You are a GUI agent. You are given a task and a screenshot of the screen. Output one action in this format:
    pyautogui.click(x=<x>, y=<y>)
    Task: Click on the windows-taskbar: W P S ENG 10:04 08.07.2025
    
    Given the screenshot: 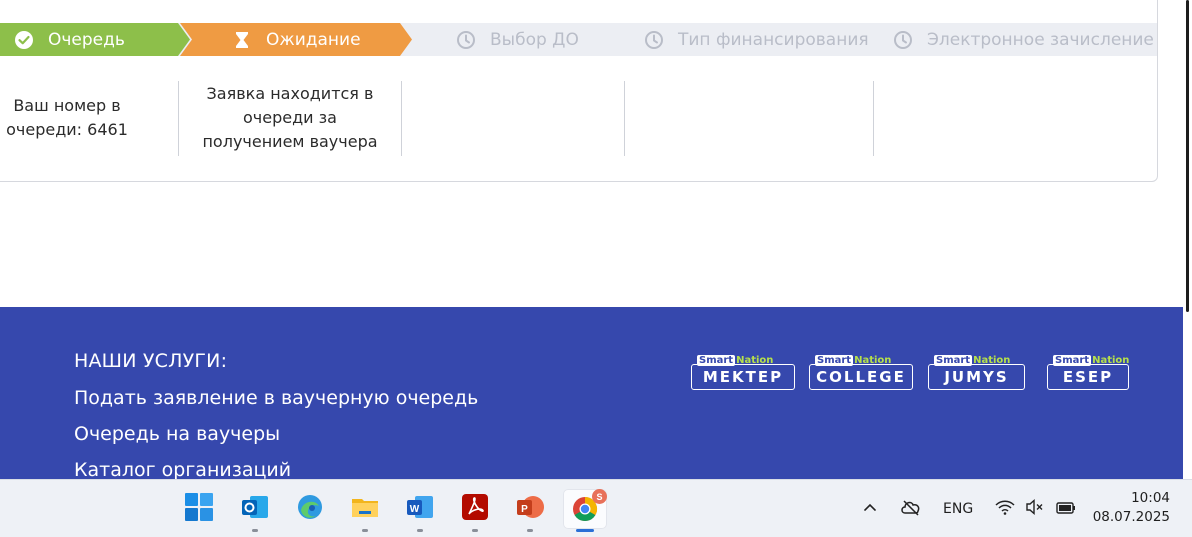 What is the action you would take?
    pyautogui.click(x=596, y=508)
    